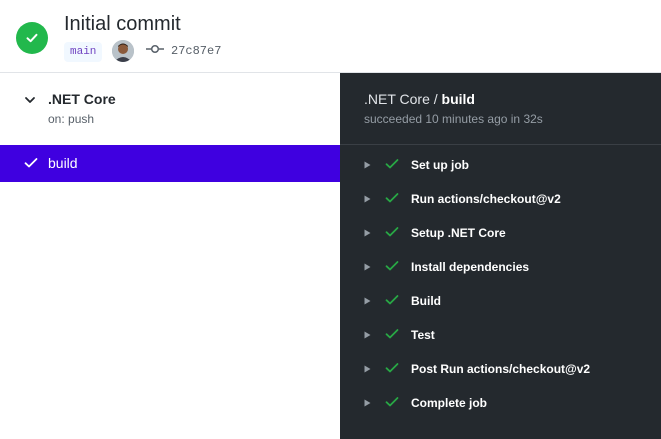 The width and height of the screenshot is (661, 439). Describe the element at coordinates (196, 51) in the screenshot. I see `commit-sha: 27c87e7` at that location.